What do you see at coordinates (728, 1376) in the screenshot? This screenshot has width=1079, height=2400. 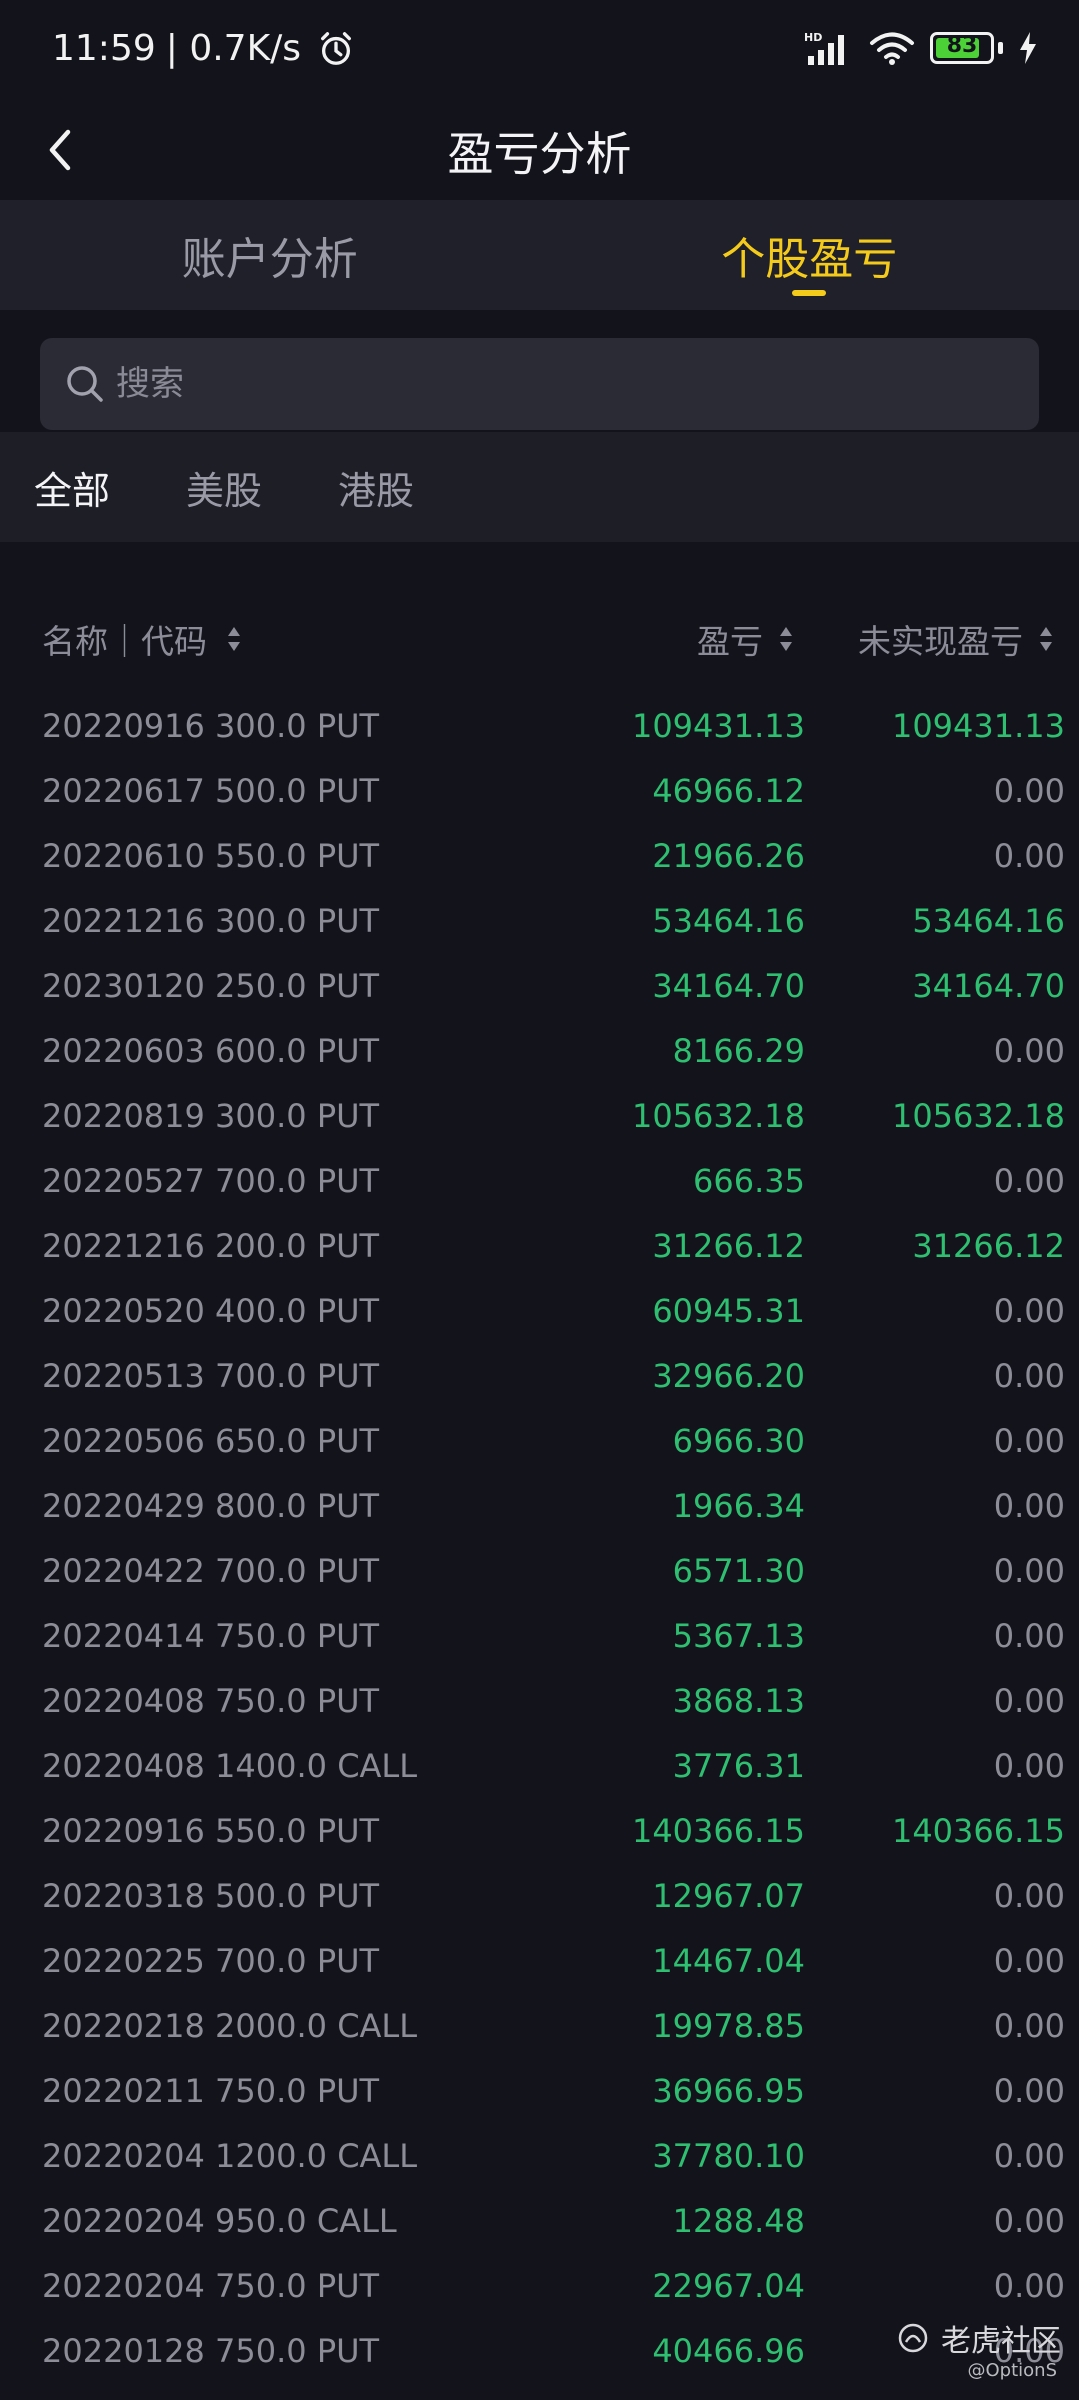 I see `row-pl: 32966.20` at bounding box center [728, 1376].